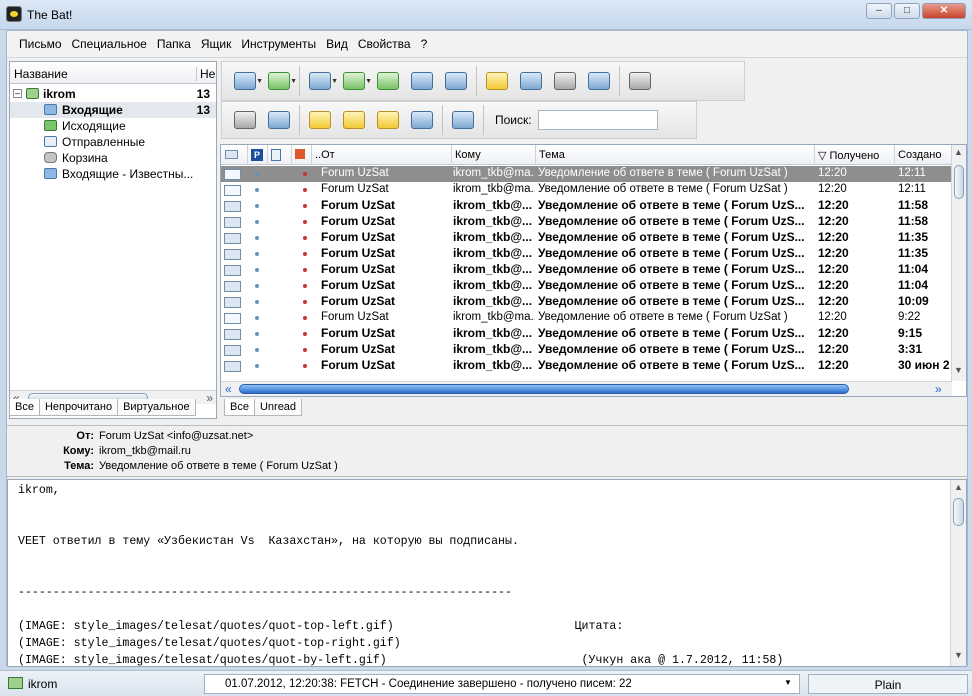  What do you see at coordinates (531, 81) in the screenshot?
I see `find-button` at bounding box center [531, 81].